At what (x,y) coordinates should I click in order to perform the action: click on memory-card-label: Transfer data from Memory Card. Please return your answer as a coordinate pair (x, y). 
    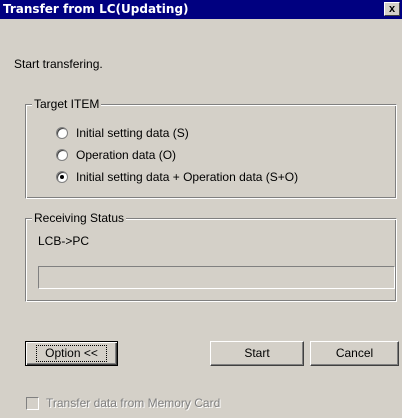
    Looking at the image, I should click on (133, 403).